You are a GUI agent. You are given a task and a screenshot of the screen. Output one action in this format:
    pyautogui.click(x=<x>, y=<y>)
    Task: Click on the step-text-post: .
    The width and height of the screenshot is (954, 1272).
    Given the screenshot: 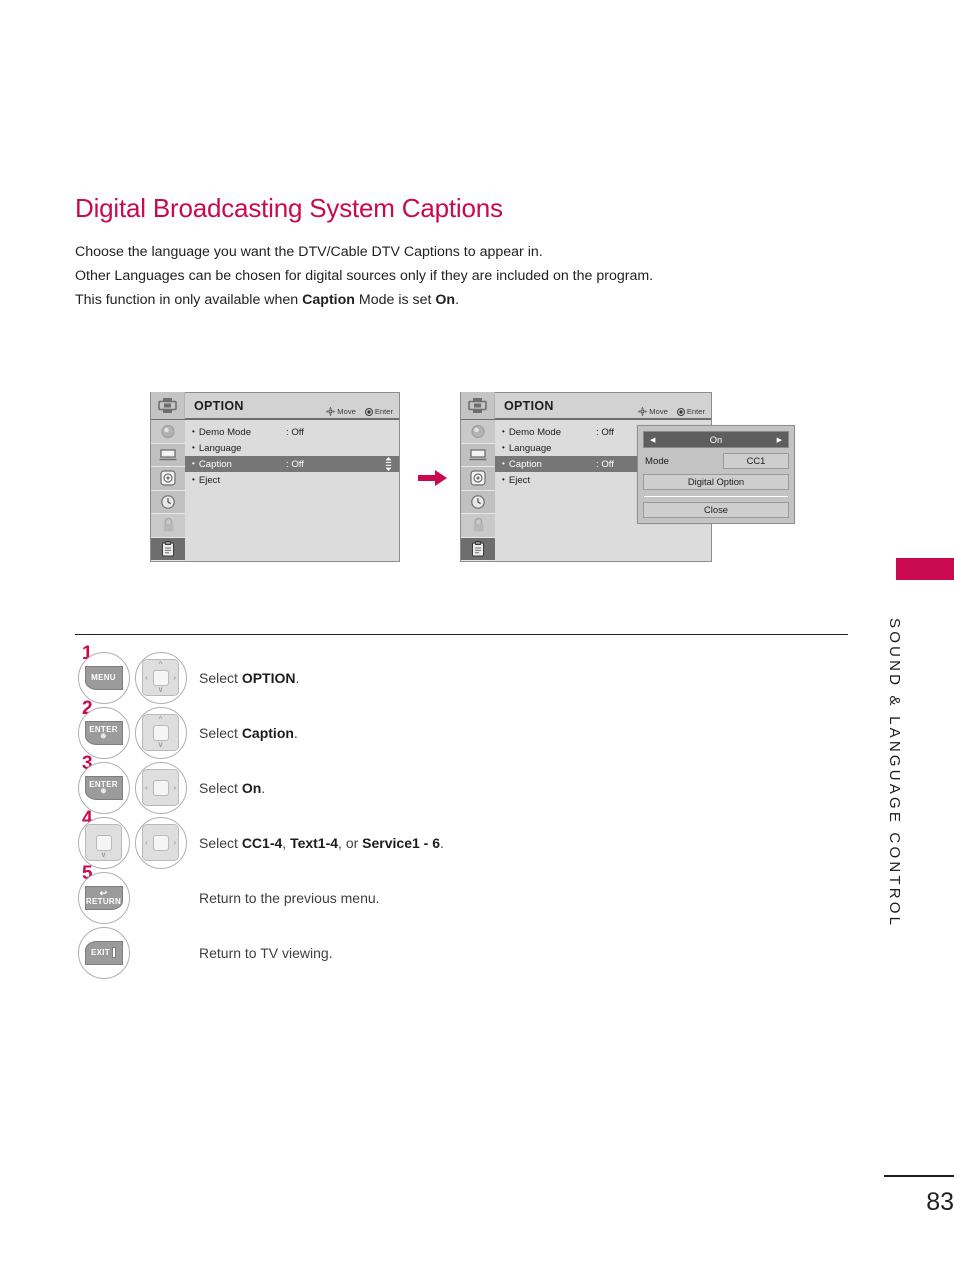 What is the action you would take?
    pyautogui.click(x=297, y=677)
    